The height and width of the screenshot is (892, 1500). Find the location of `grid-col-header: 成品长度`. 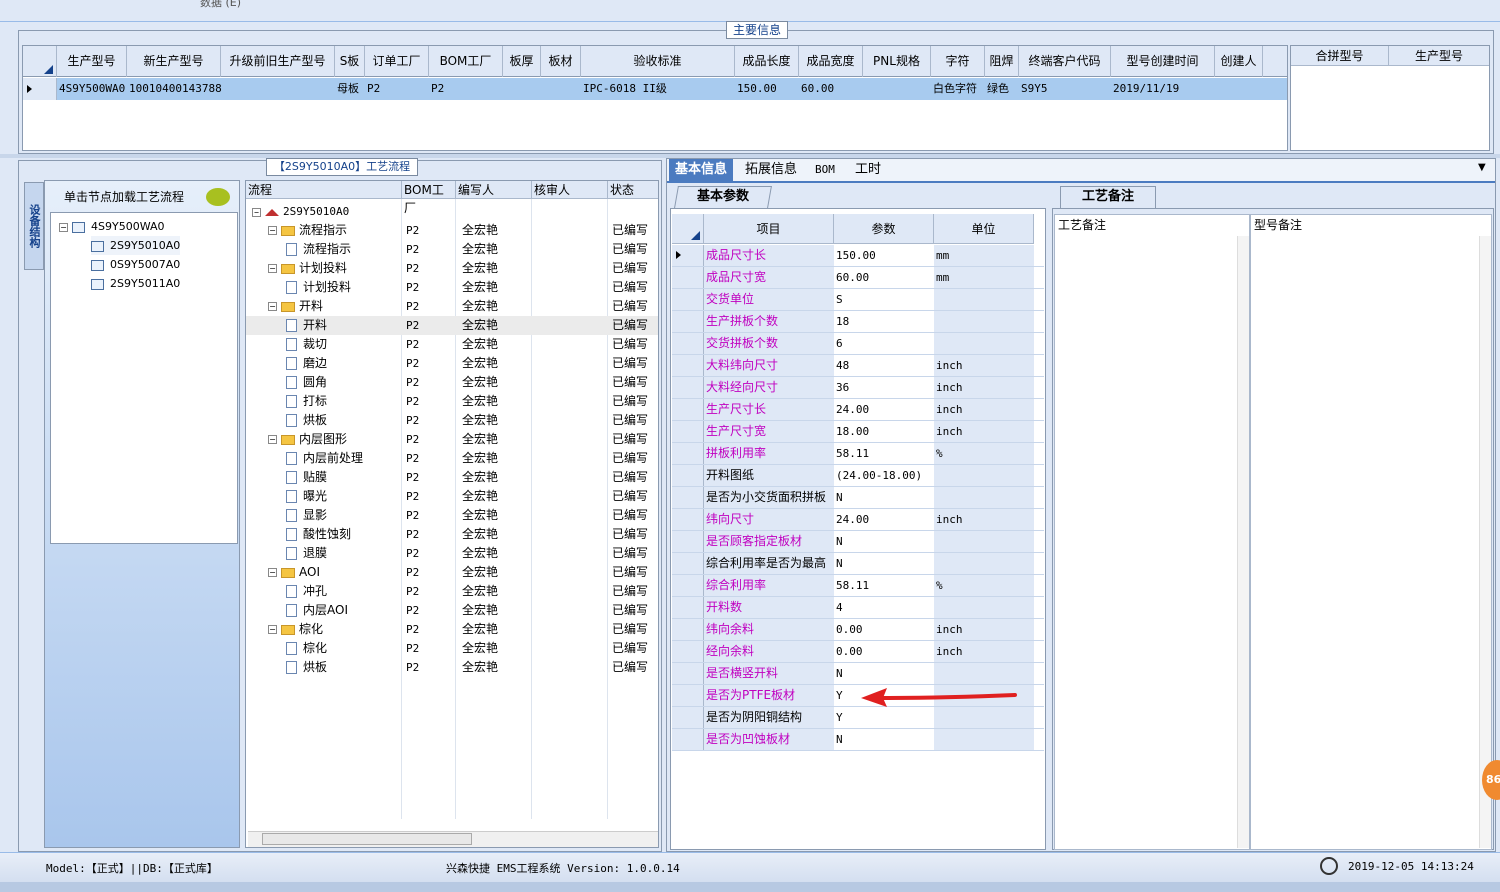

grid-col-header: 成品长度 is located at coordinates (767, 61).